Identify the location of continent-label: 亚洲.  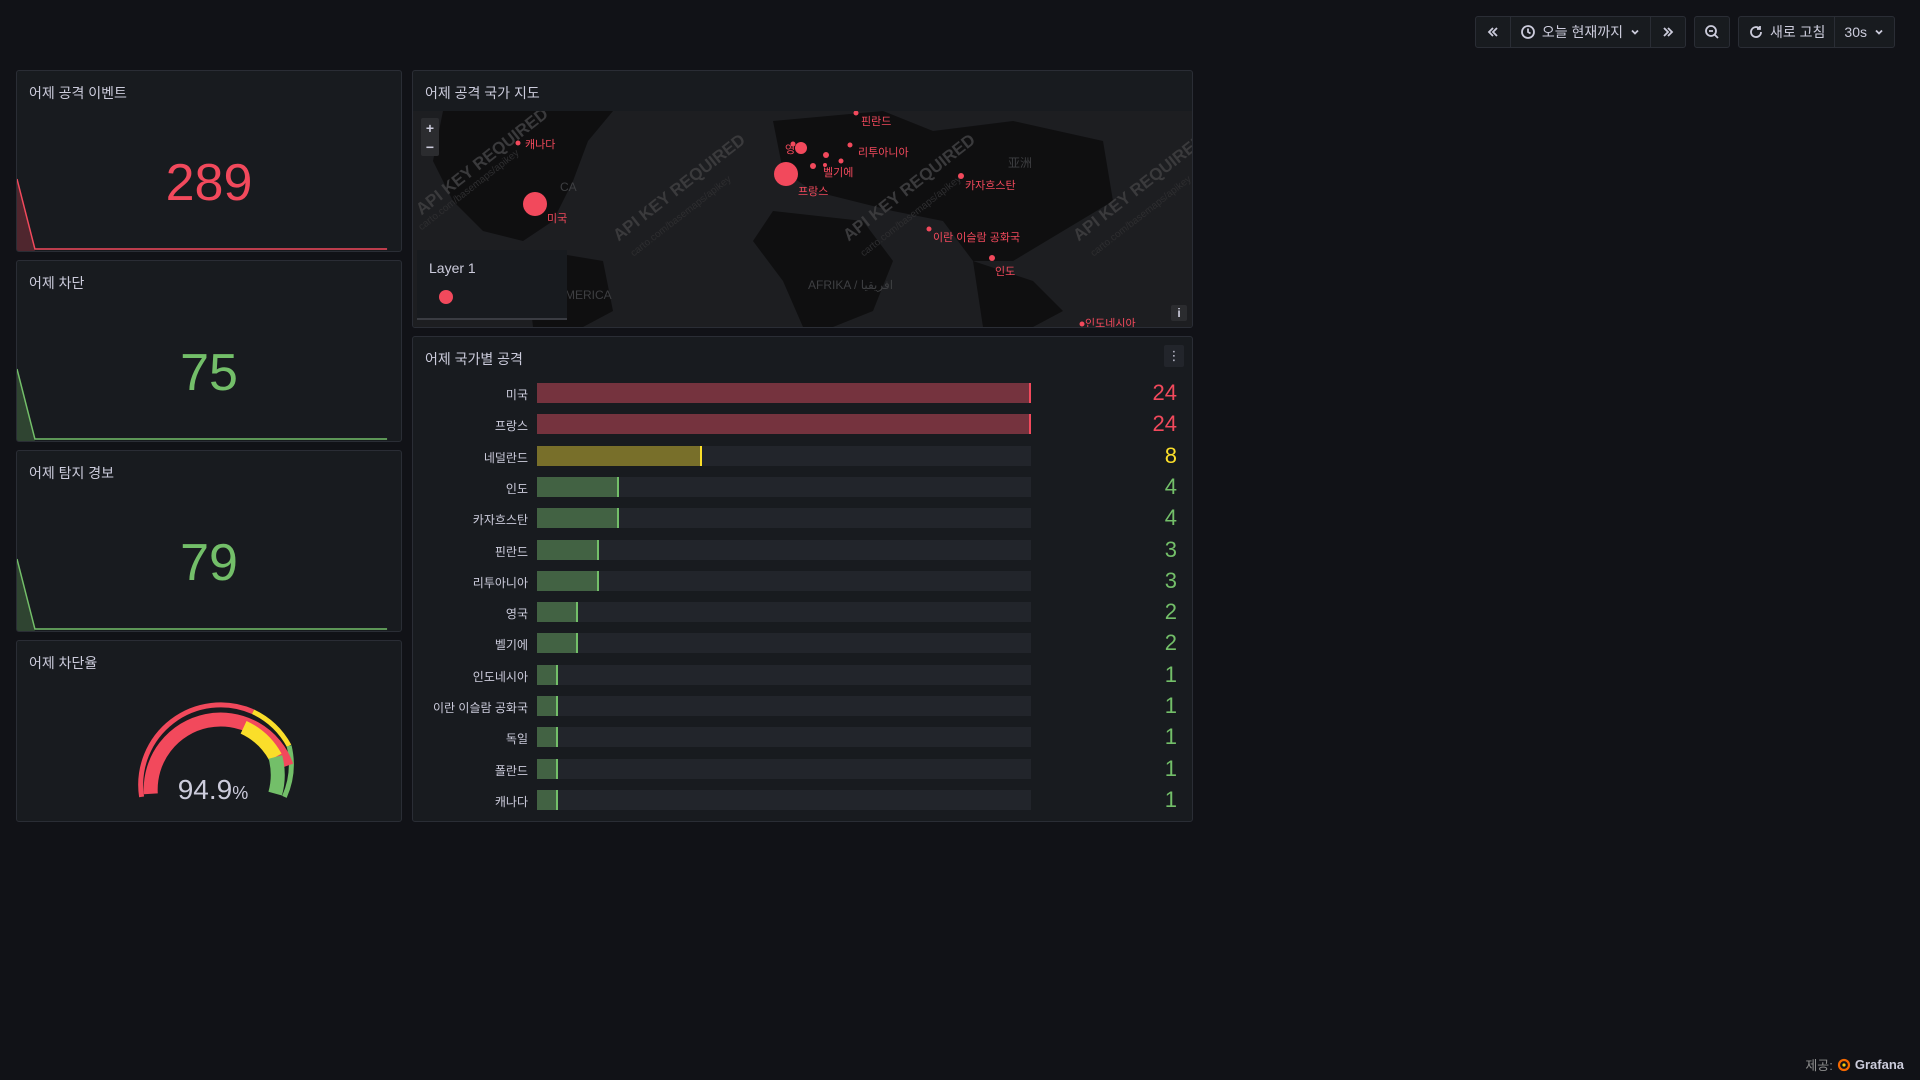
(1020, 163).